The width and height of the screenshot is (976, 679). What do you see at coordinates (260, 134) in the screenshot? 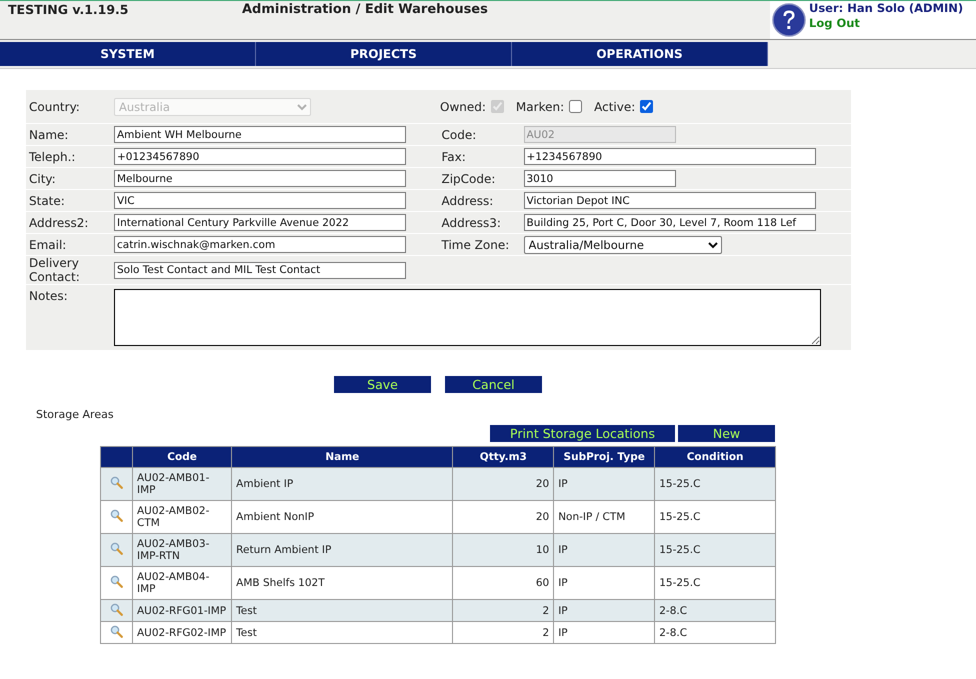
I see `input-field: Ambient WH Melbourne` at bounding box center [260, 134].